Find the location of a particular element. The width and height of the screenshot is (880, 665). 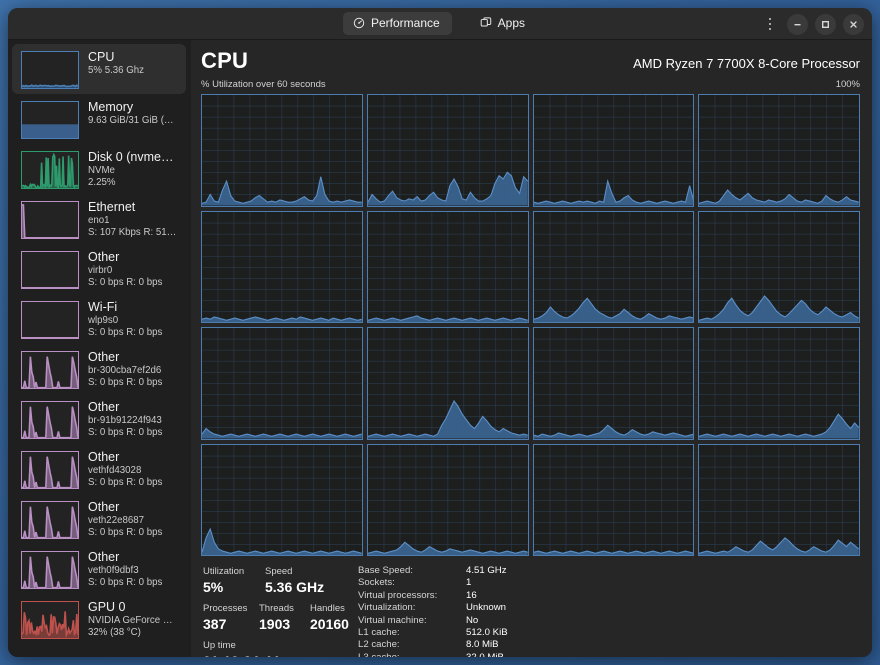

sidebar-item-label: Ethernet is located at coordinates (112, 207).